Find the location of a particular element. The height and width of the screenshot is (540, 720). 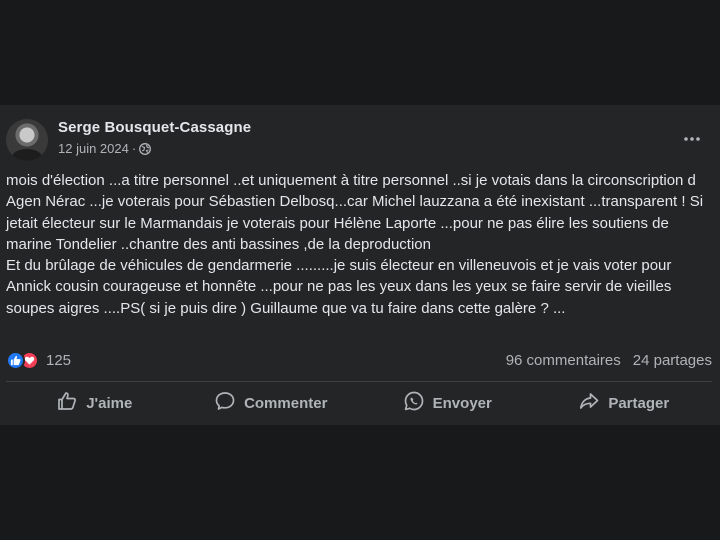

like-button: J'aime is located at coordinates (94, 403).